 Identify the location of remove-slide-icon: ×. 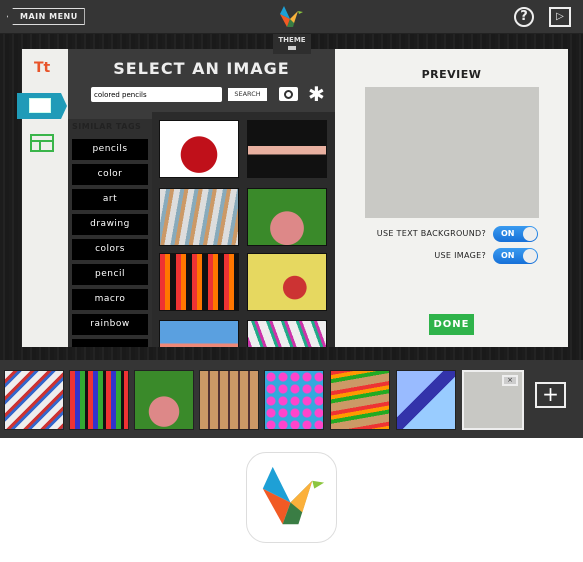
(510, 380).